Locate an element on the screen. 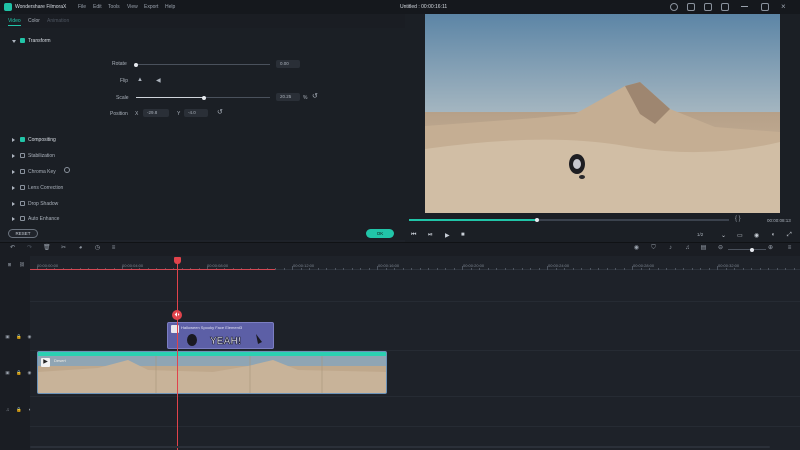 Image resolution: width=800 pixels, height=450 pixels. auto-enhance-checkbox is located at coordinates (22, 218).